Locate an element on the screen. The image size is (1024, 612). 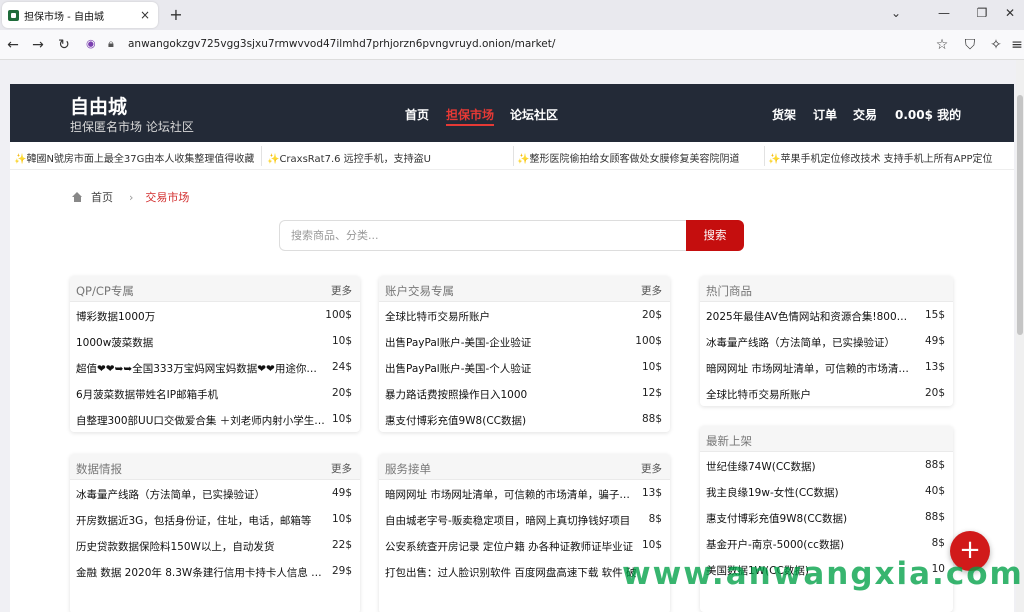
list-item: 博彩数据1000万 100$ is located at coordinates (215, 315).